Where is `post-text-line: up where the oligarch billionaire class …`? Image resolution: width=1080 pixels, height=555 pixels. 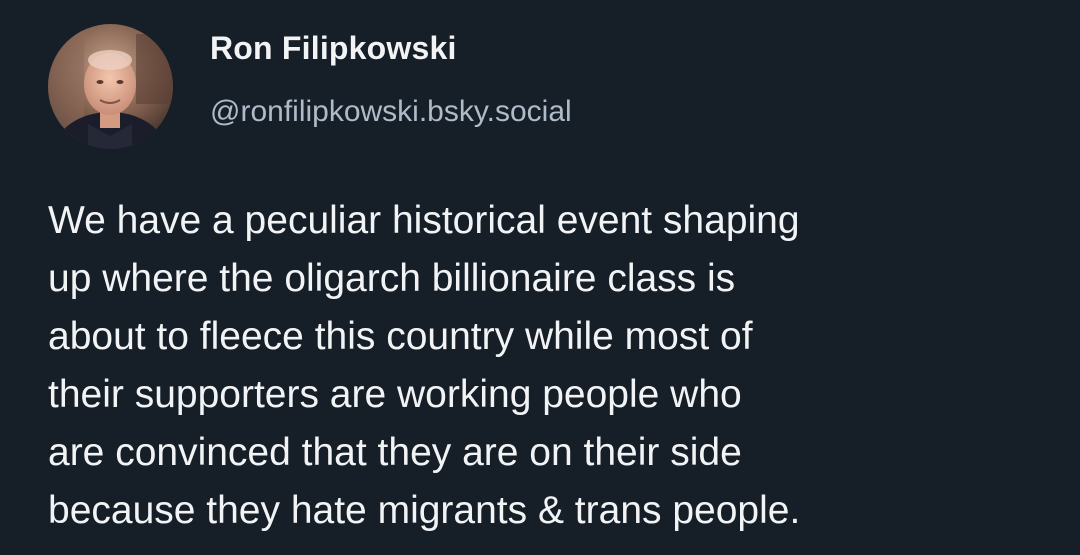 post-text-line: up where the oligarch billionaire class … is located at coordinates (392, 278).